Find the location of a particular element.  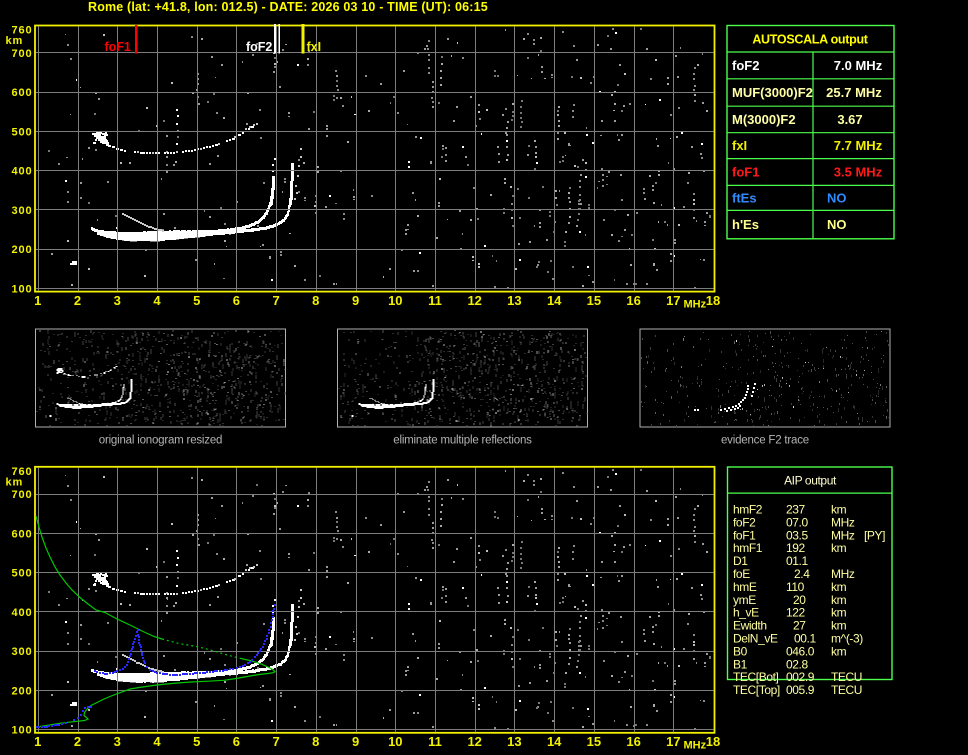

svg-text: MUF(3000)F2 is located at coordinates (772, 92).